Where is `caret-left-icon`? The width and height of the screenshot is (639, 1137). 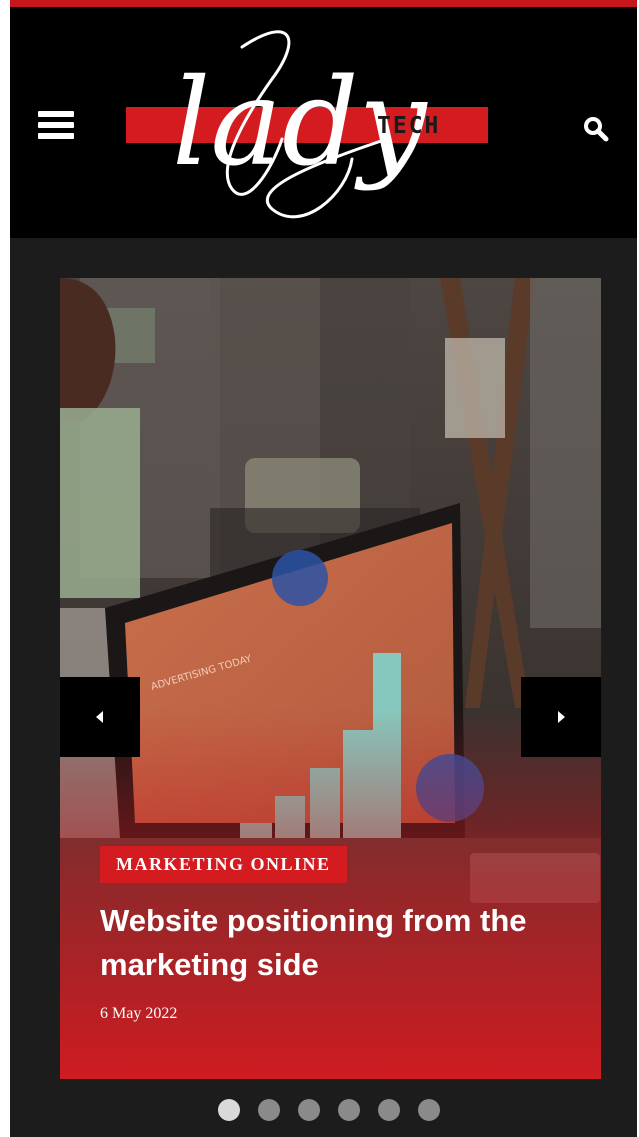
caret-left-icon is located at coordinates (99, 717).